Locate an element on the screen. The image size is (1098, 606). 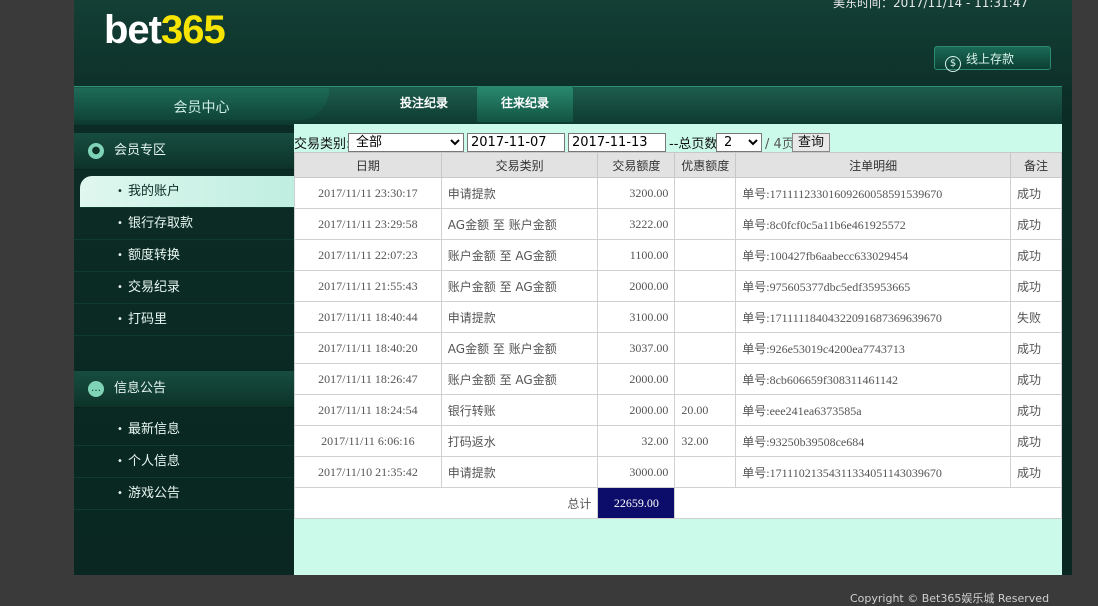
cell-type: AG金额 至 账户金额 is located at coordinates (519, 224).